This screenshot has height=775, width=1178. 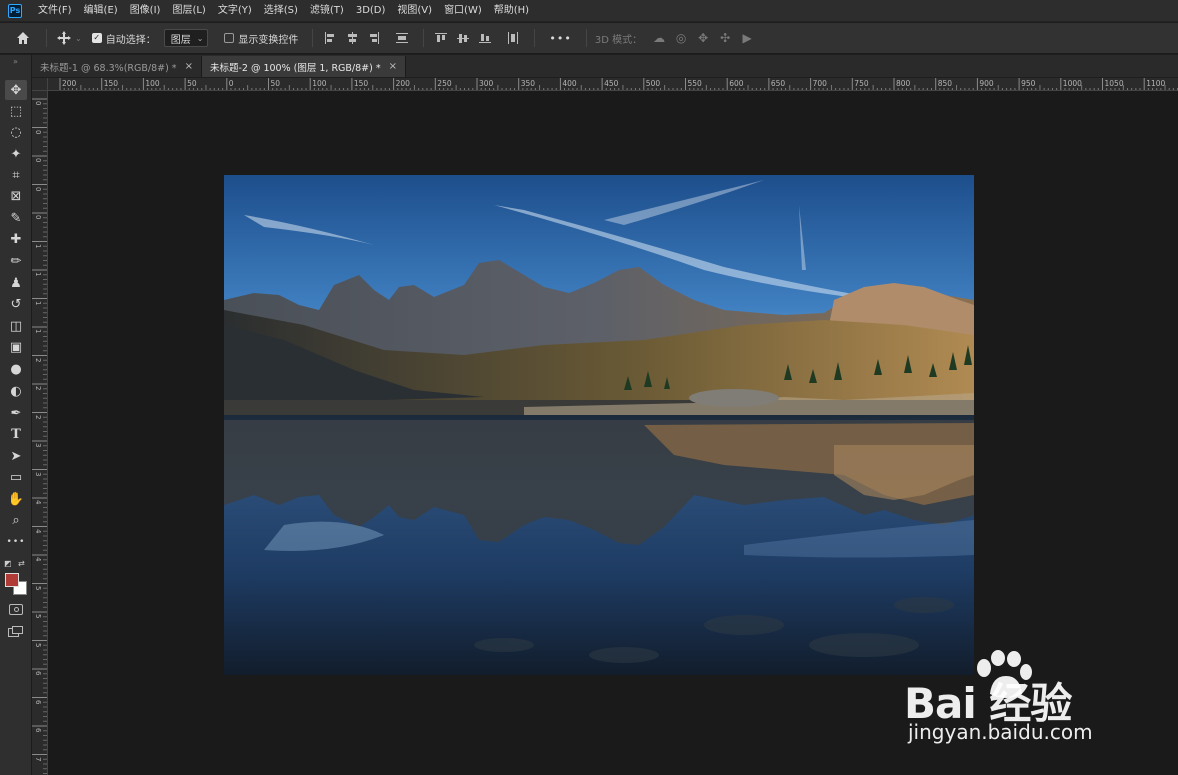 I want to click on align-horizontal-center-icon, so click(x=352, y=38).